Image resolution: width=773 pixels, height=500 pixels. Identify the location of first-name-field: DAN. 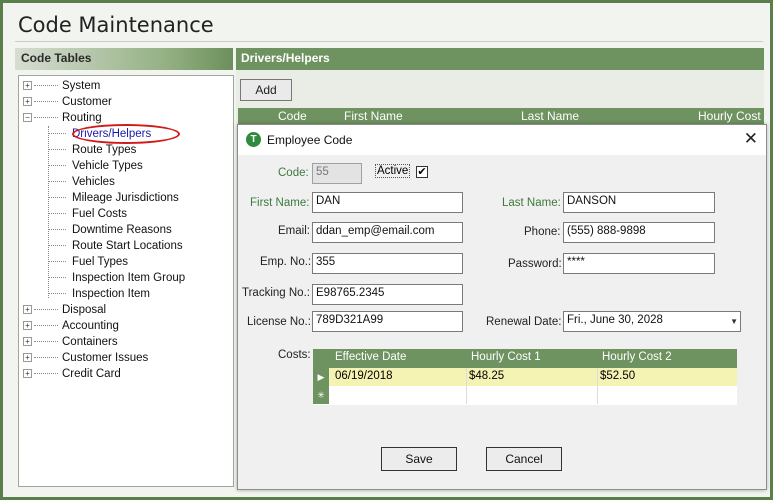
(387, 202).